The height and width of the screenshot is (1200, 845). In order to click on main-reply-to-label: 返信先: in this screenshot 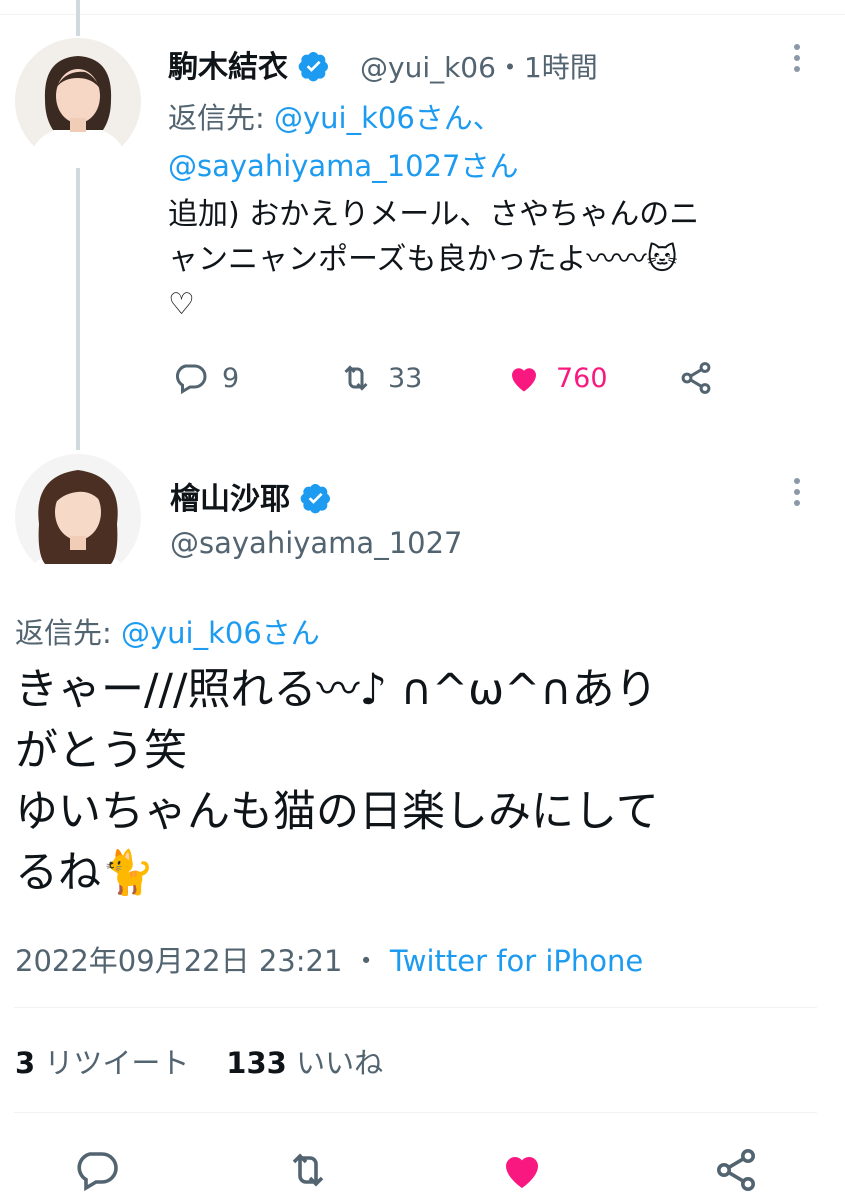, I will do `click(63, 633)`.